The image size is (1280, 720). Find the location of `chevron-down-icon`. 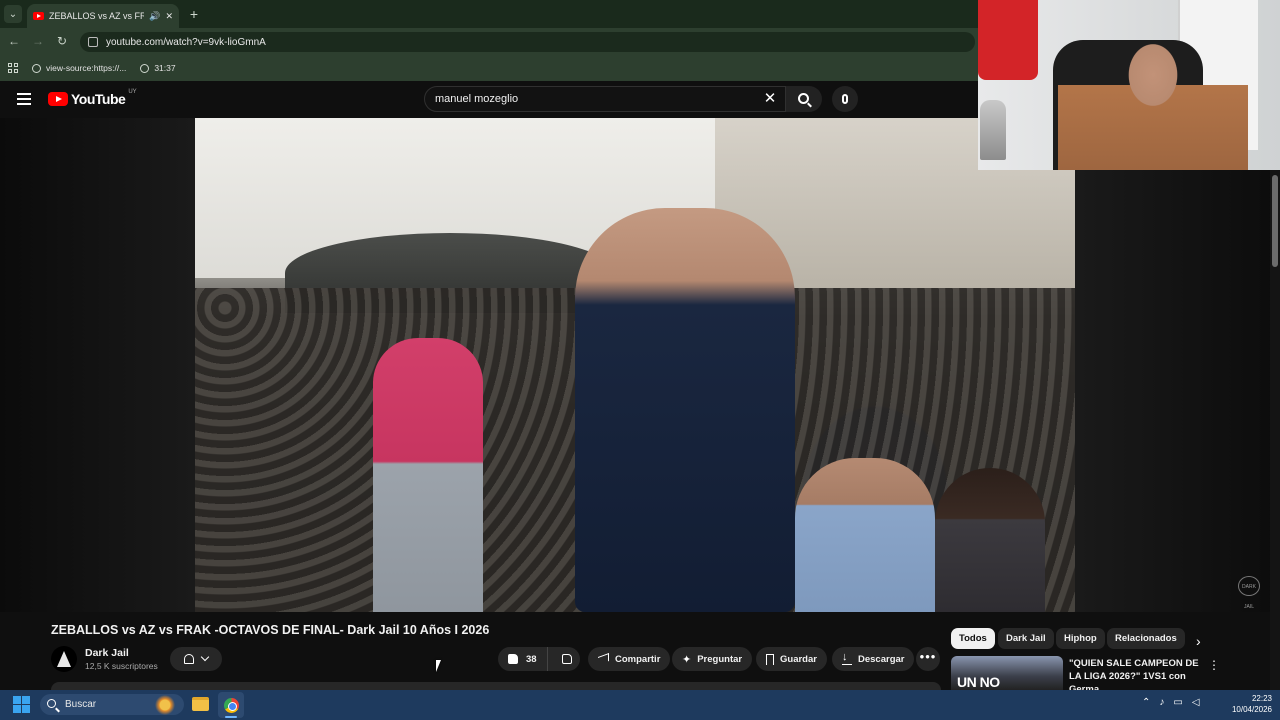

chevron-down-icon is located at coordinates (205, 657).